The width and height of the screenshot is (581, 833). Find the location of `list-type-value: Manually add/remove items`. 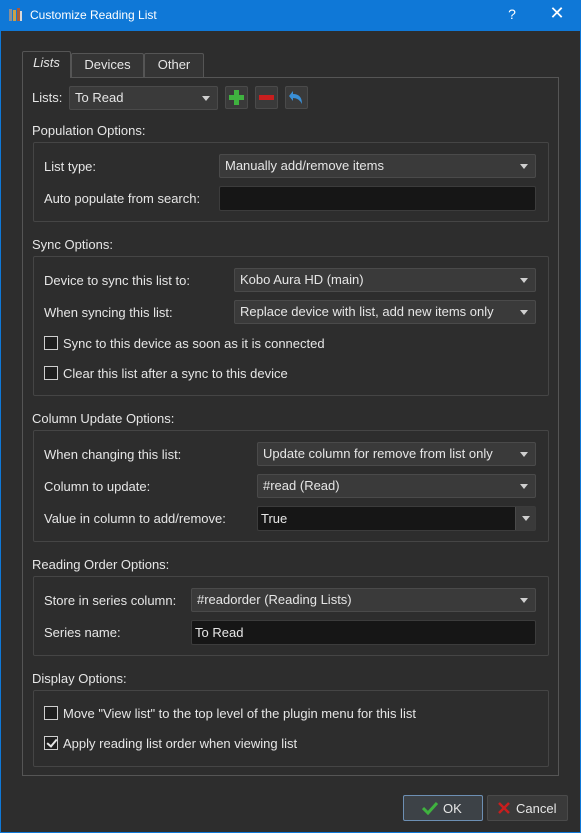

list-type-value: Manually add/remove items is located at coordinates (304, 165).